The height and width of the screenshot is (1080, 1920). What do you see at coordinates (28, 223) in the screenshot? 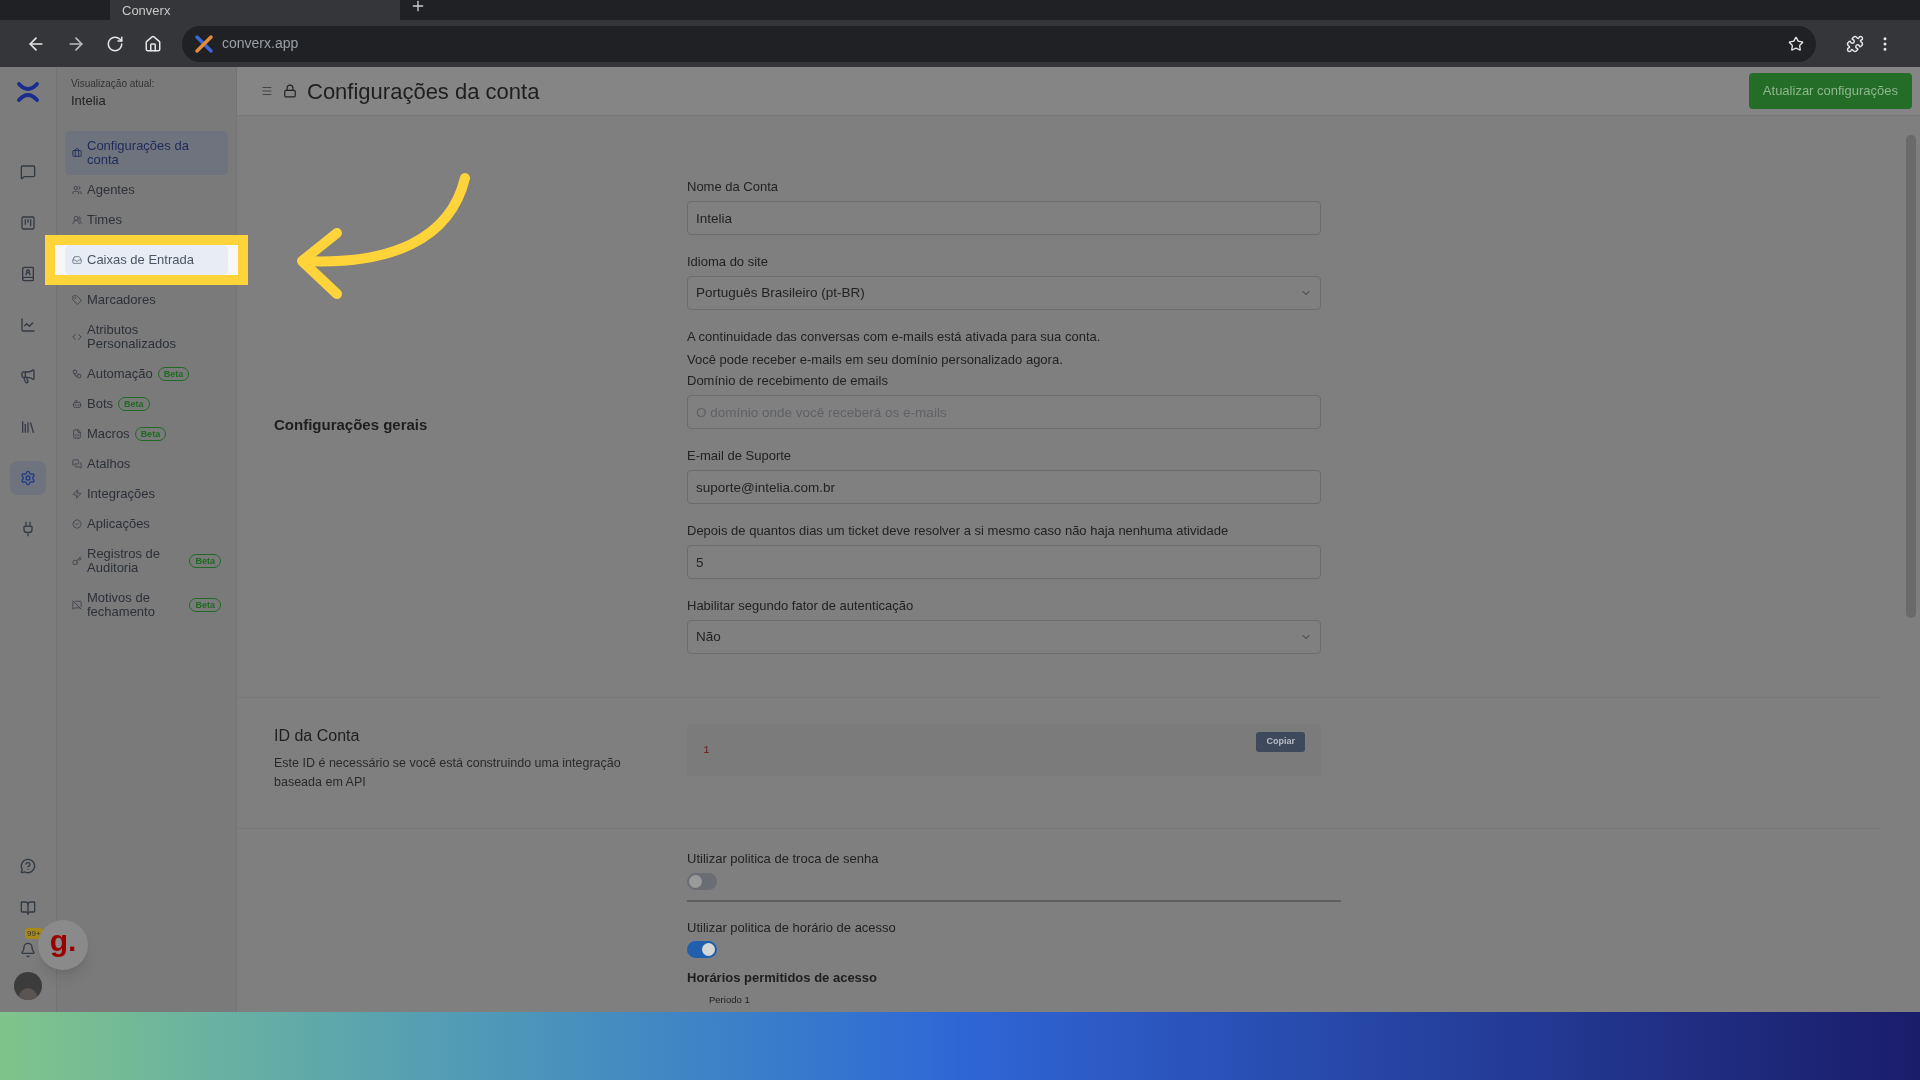
I see `kanban-icon` at bounding box center [28, 223].